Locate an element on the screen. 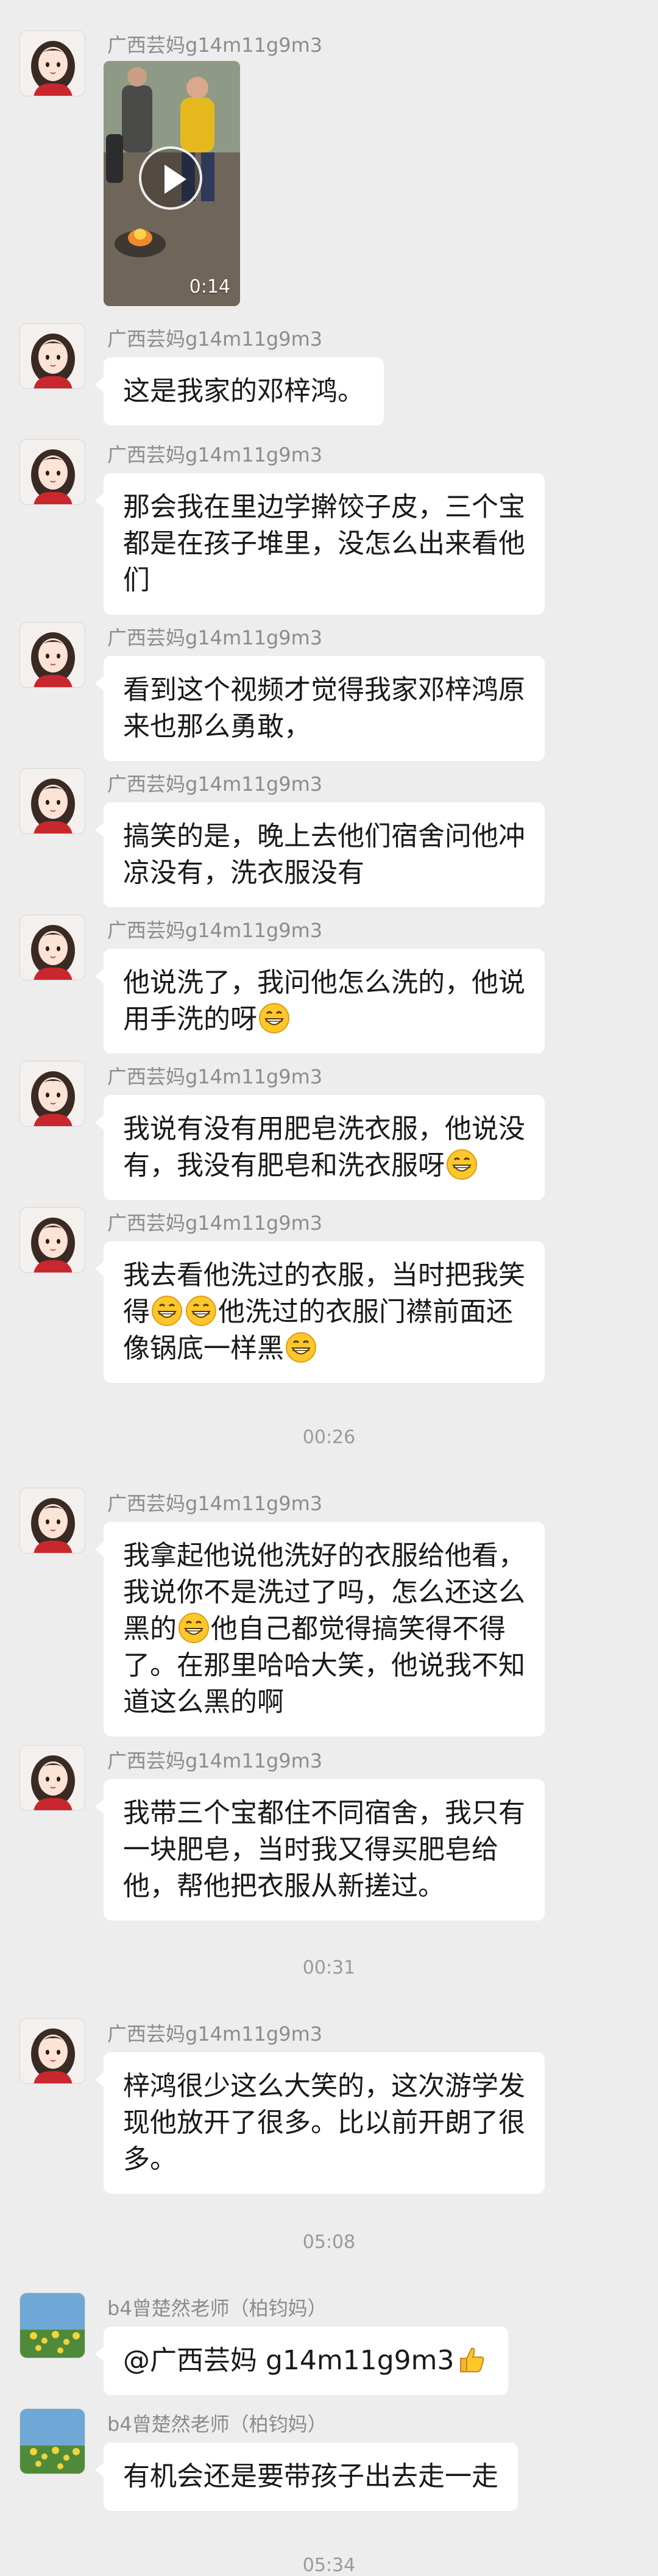 This screenshot has width=658, height=2576. timestamp: 05:08 is located at coordinates (329, 2242).